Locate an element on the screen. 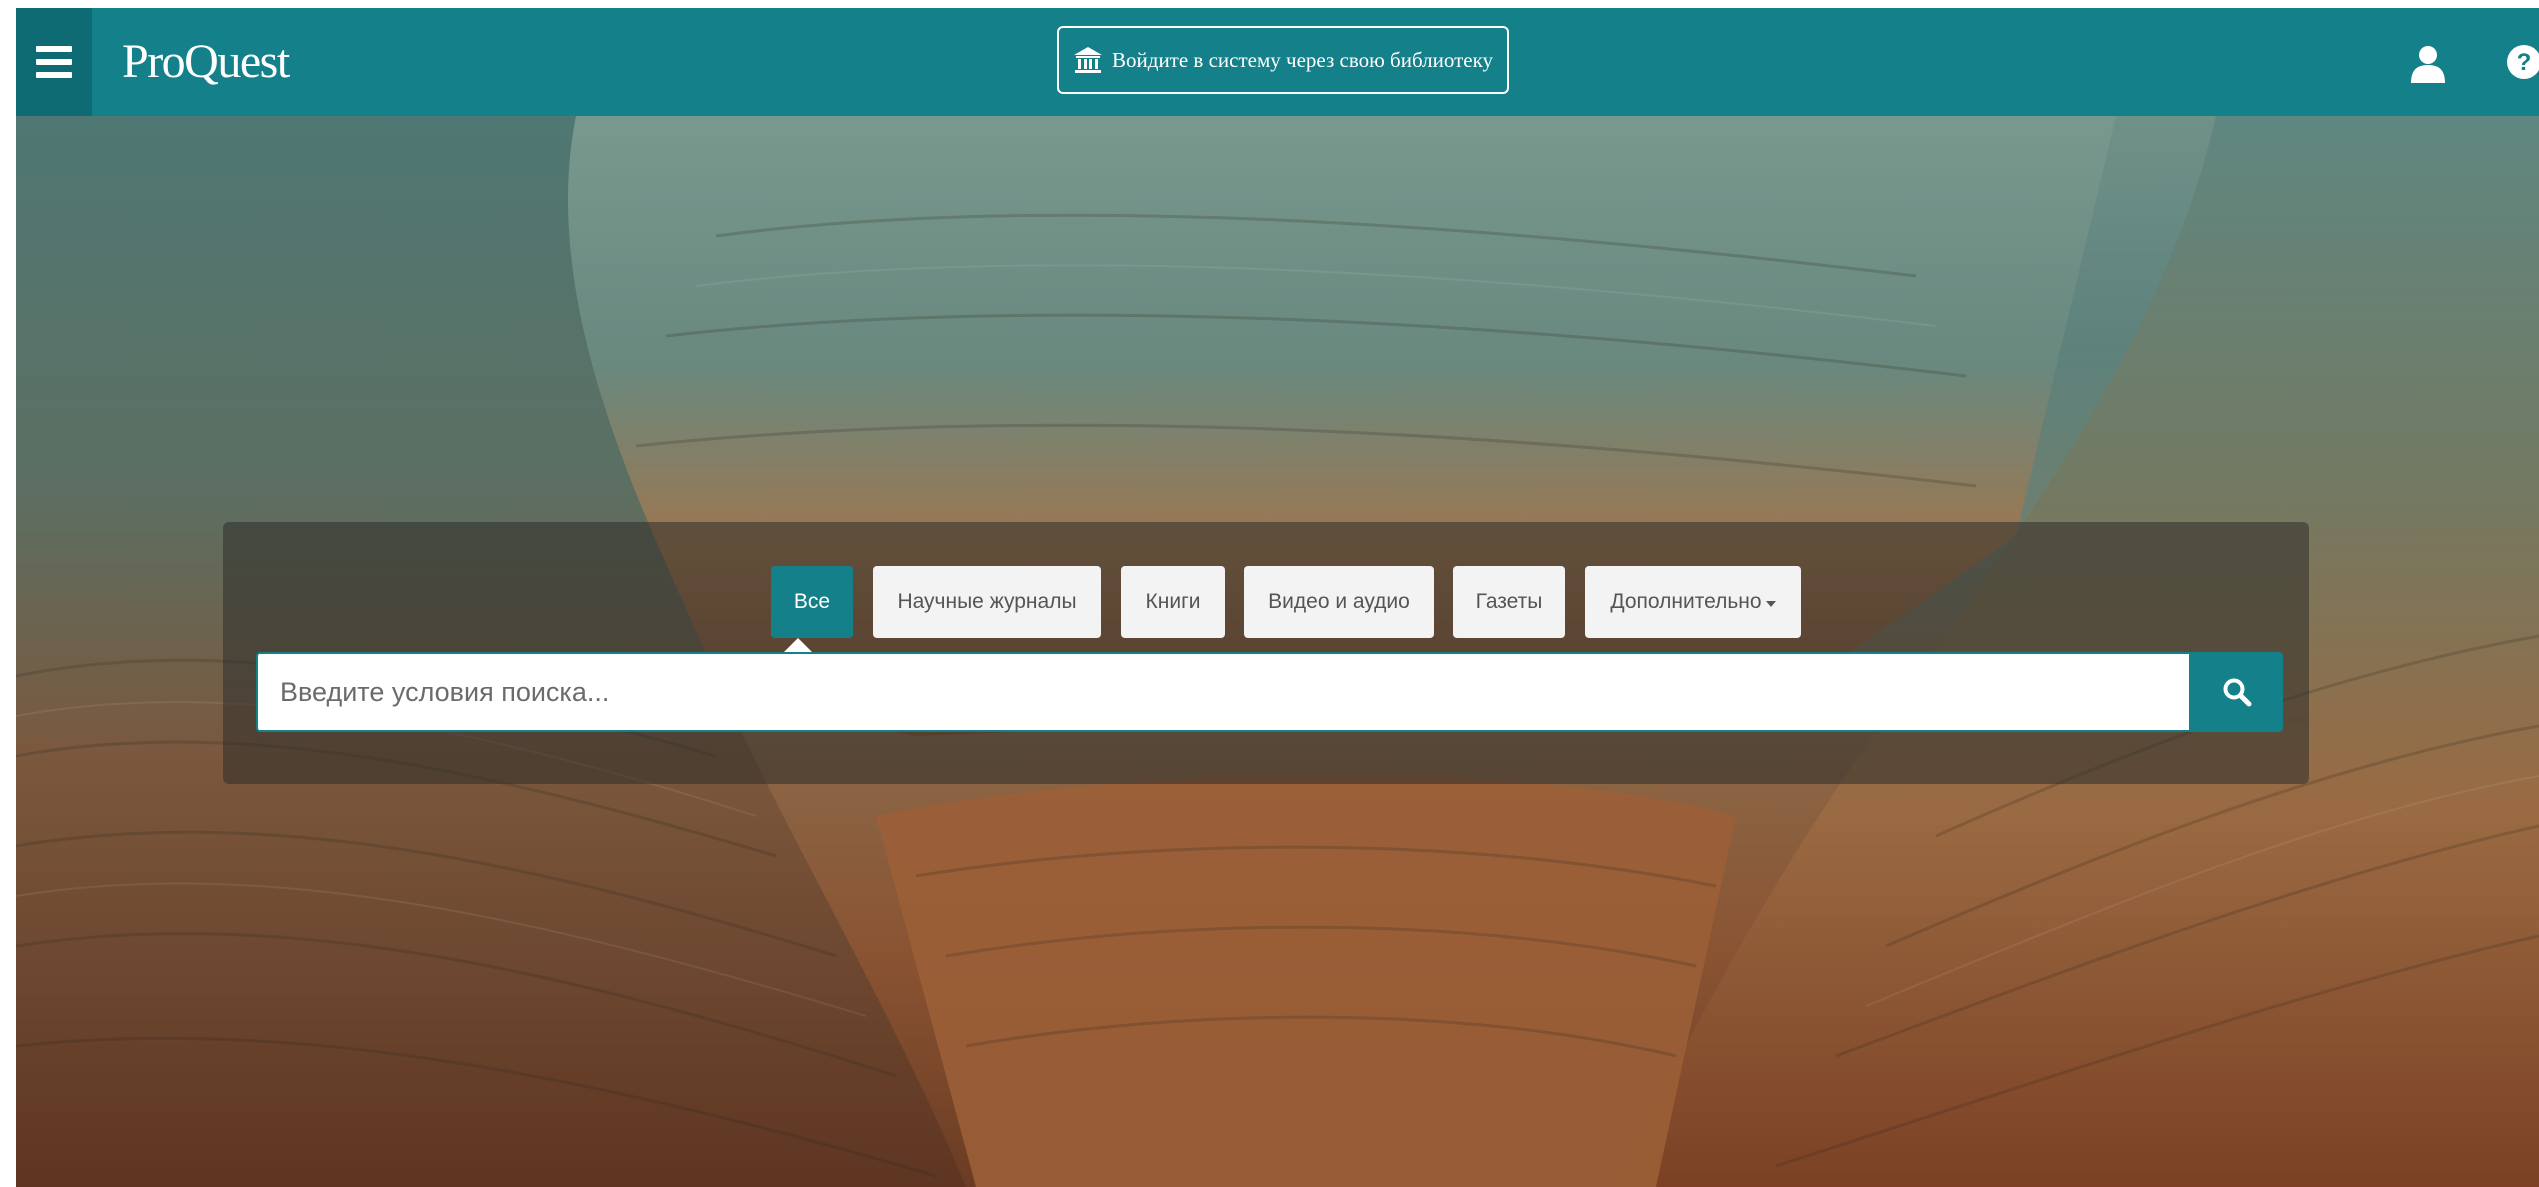 Image resolution: width=2539 pixels, height=1187 pixels. tab-scholarly-journals-label: Научные журналы is located at coordinates (987, 601).